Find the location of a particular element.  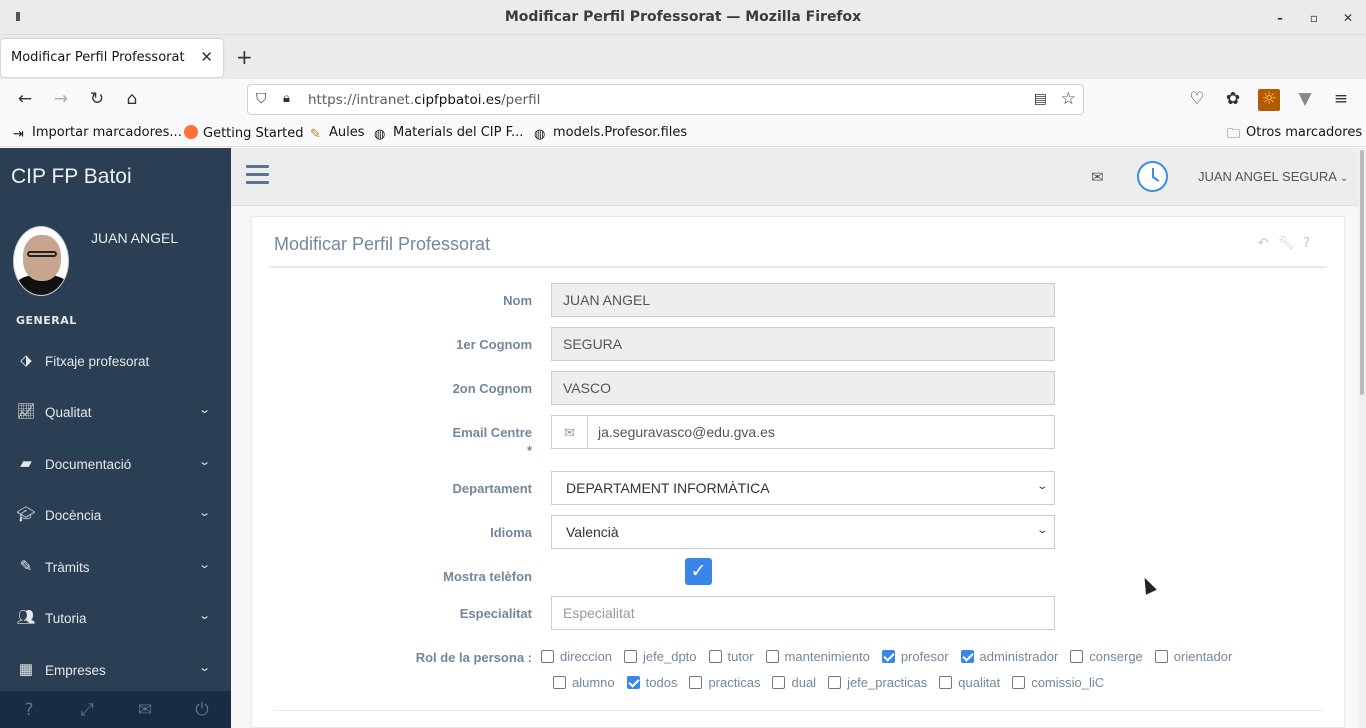

mail-icon: ✉ is located at coordinates (145, 710).